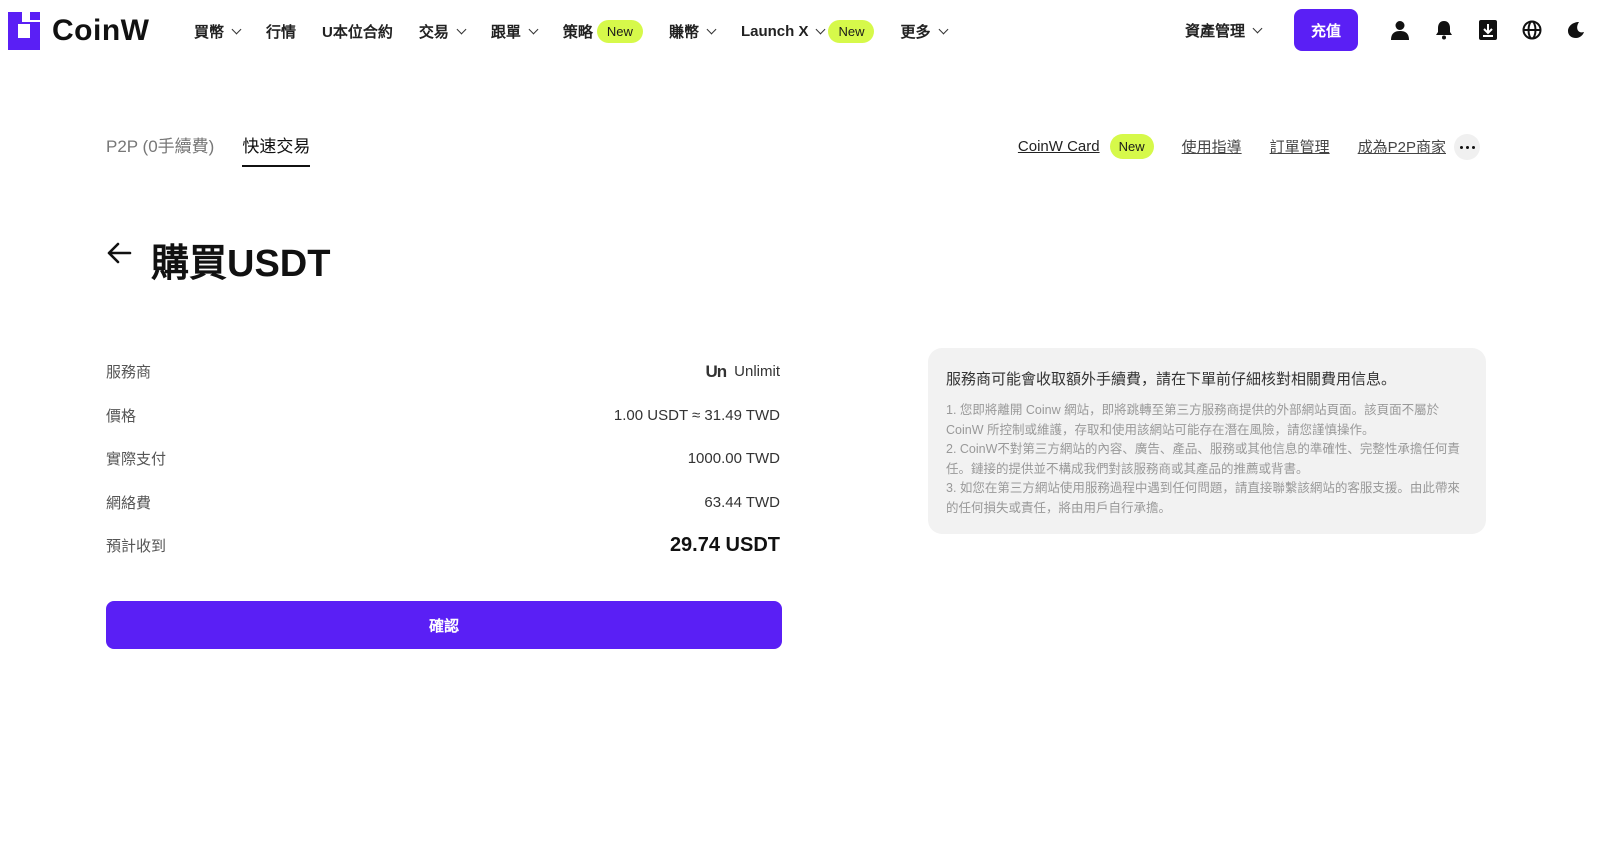 The height and width of the screenshot is (849, 1600). I want to click on provider-value: Un Unlimit, so click(742, 372).